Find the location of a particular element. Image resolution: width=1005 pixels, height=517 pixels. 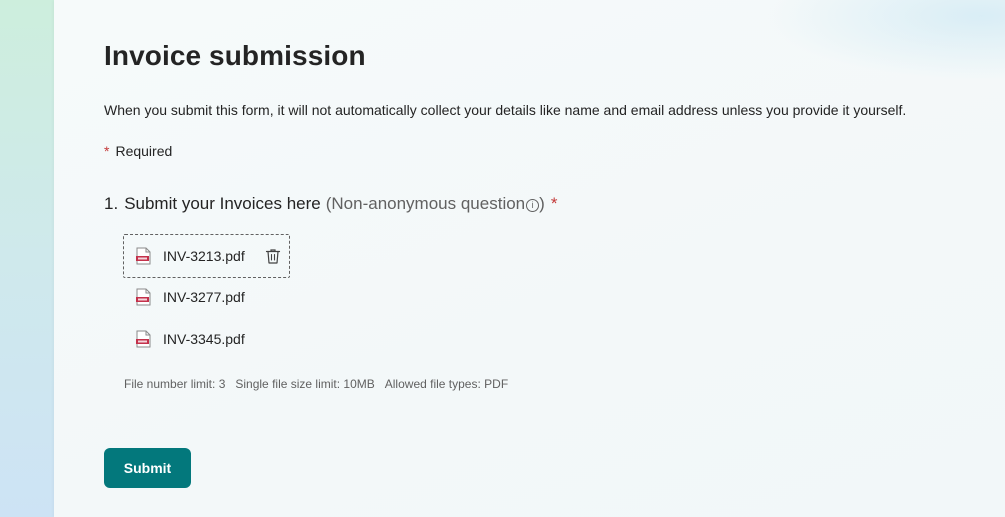

file-item: INV-3277.pdf is located at coordinates (206, 297).